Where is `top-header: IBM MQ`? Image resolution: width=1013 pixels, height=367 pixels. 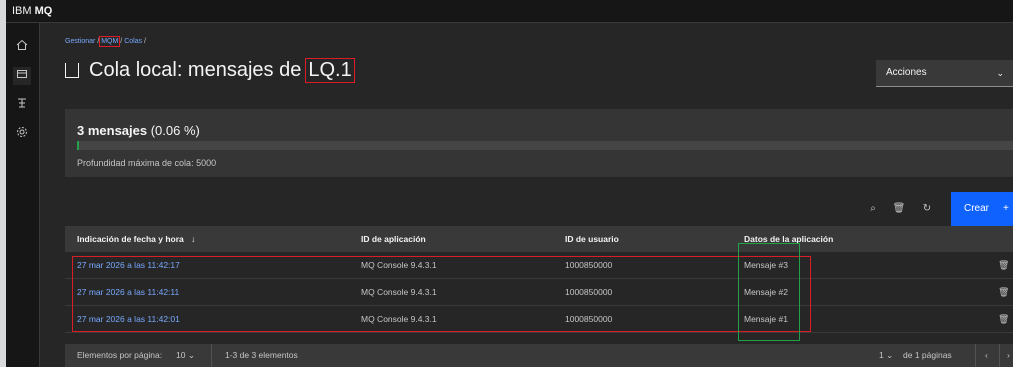
top-header: IBM MQ is located at coordinates (509, 11).